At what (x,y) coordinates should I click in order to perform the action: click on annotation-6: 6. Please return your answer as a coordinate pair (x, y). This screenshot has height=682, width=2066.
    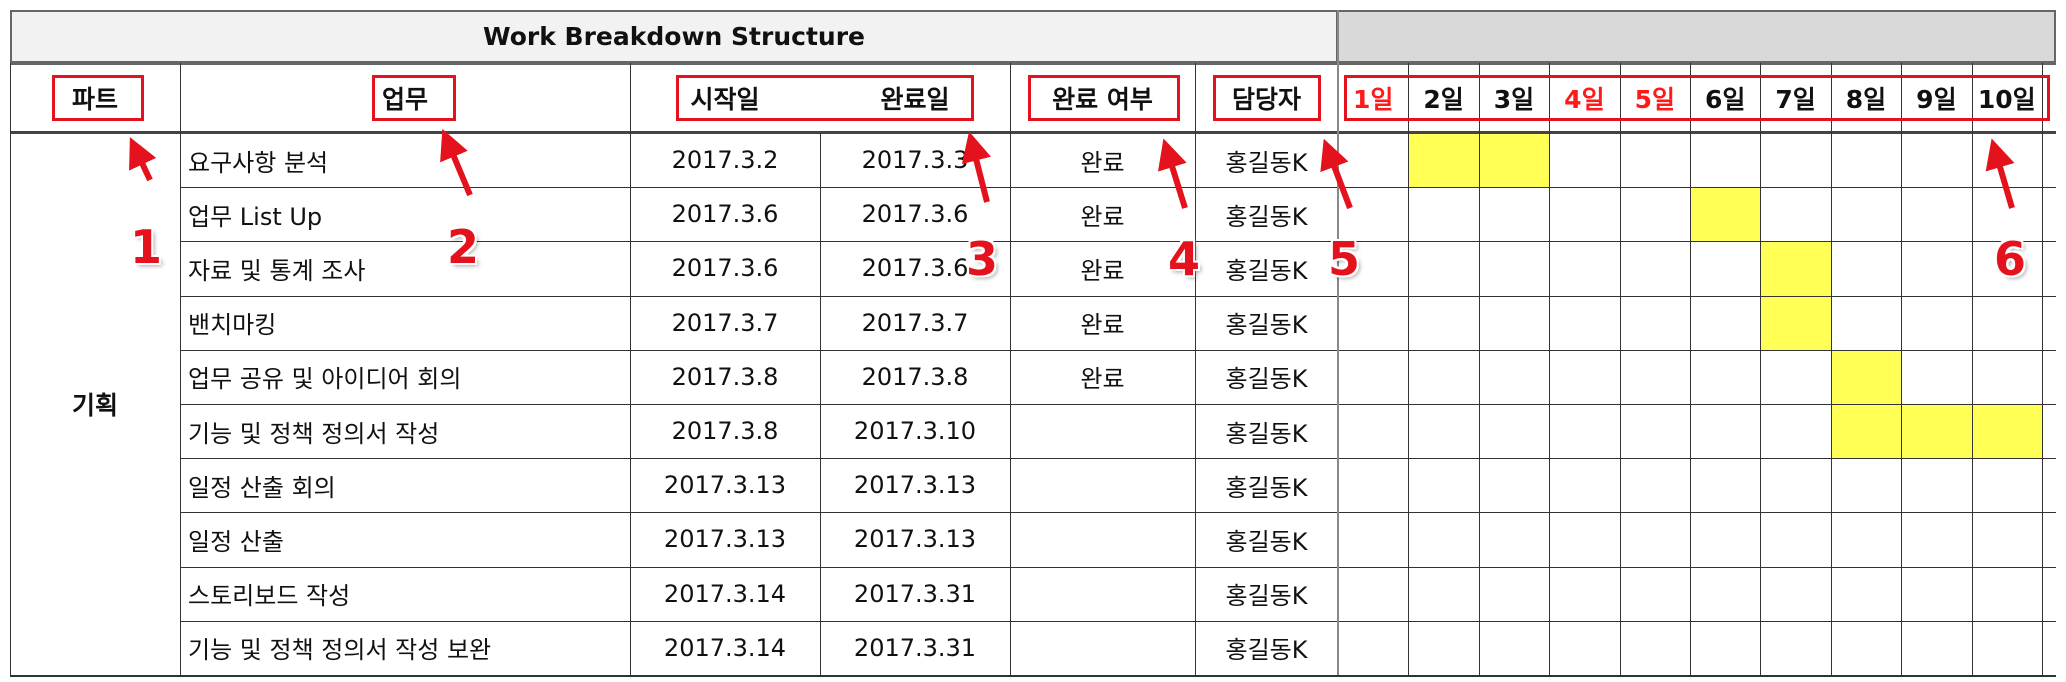
    Looking at the image, I should click on (2010, 259).